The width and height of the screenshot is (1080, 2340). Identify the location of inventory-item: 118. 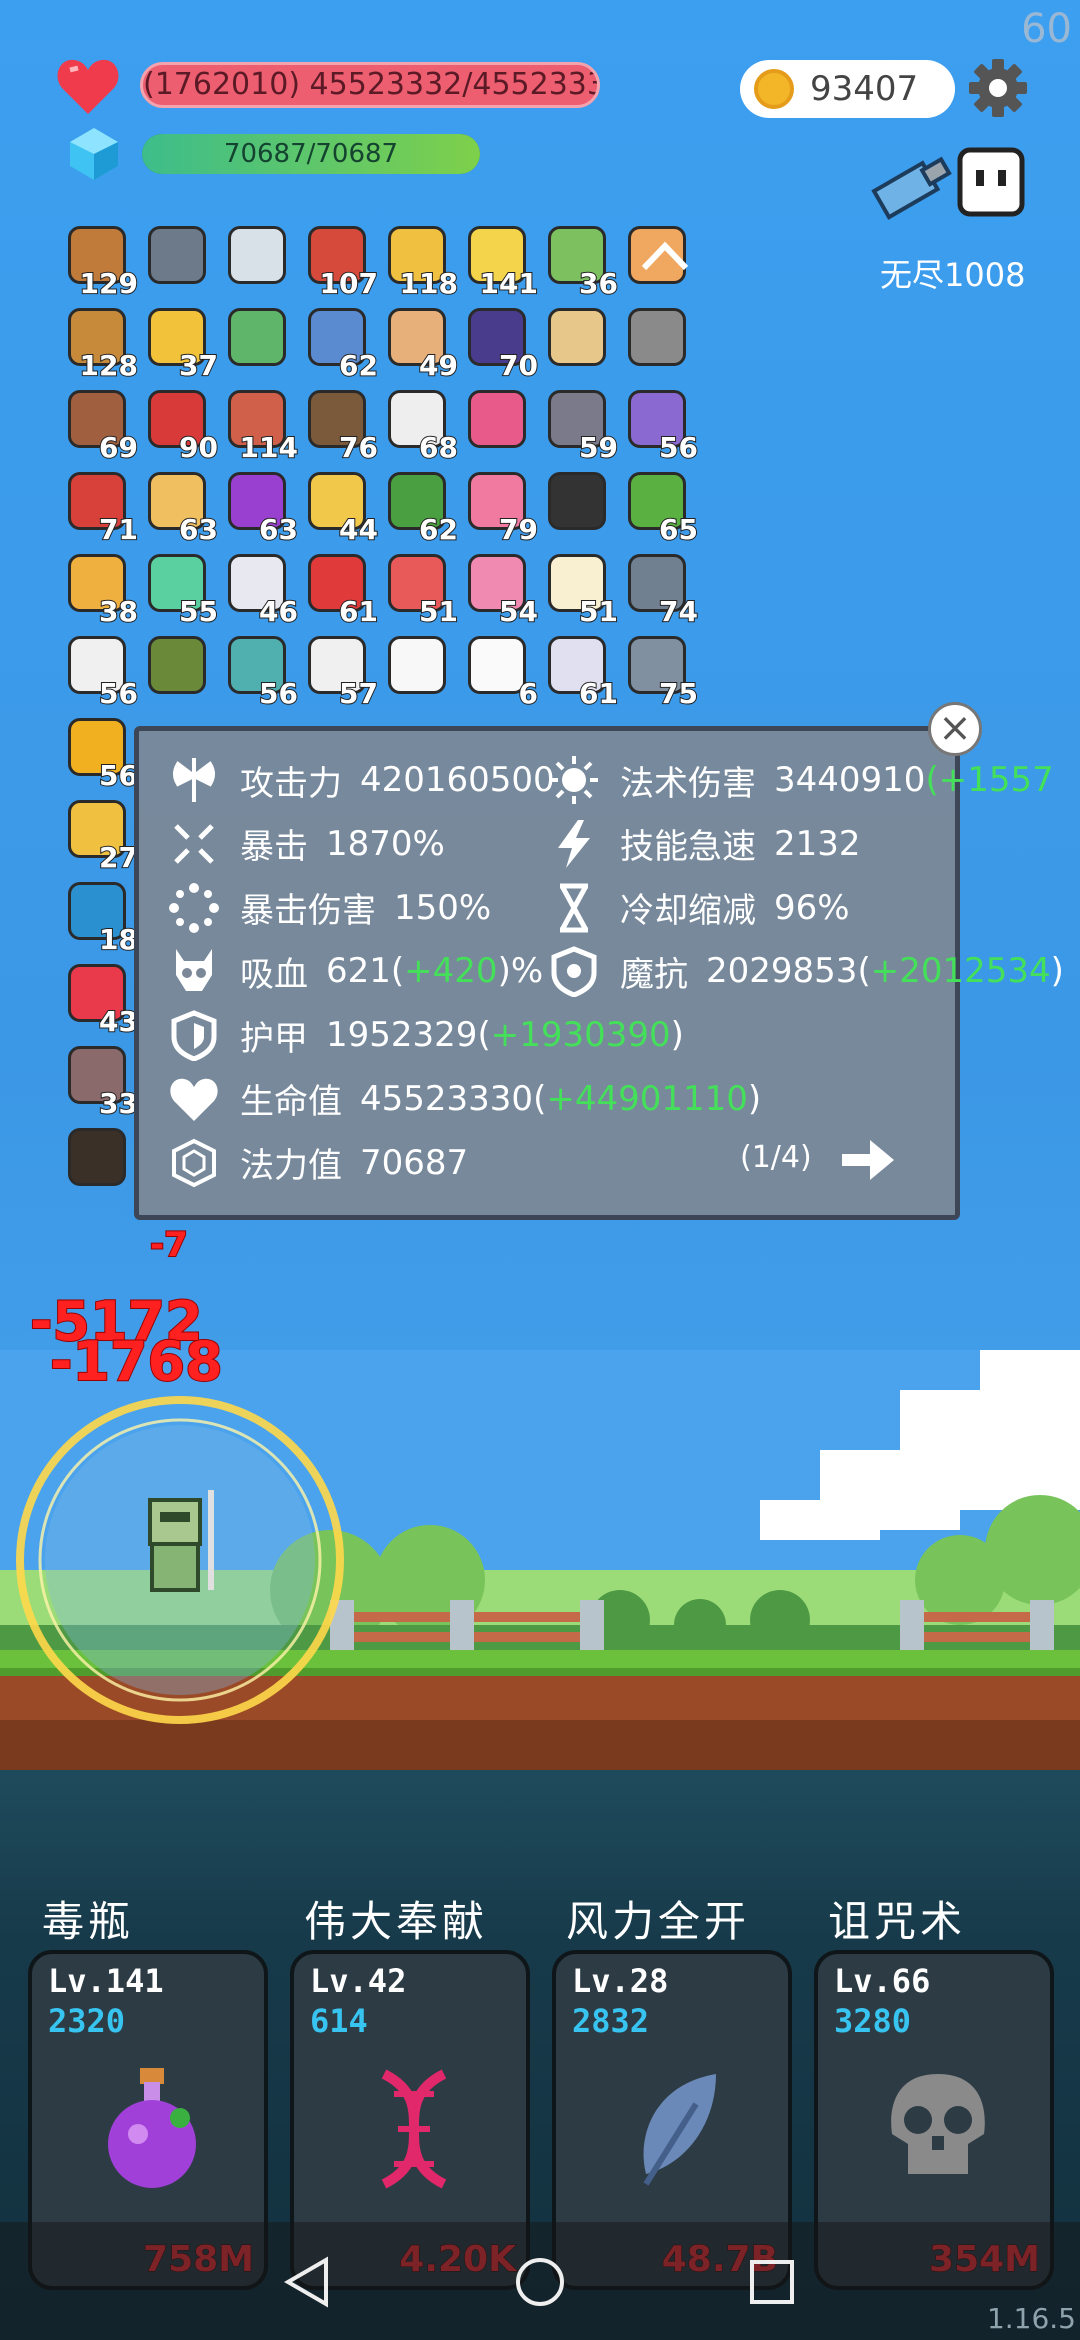
(420, 261).